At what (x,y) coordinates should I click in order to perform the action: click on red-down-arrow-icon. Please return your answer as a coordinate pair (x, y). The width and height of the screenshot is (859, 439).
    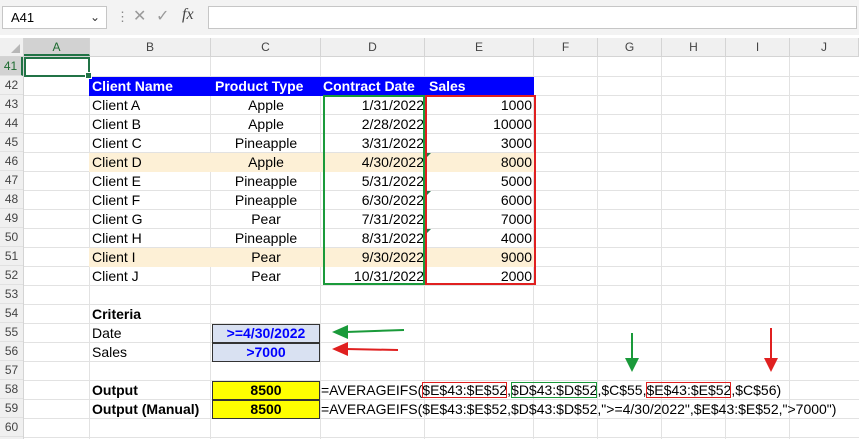
    Looking at the image, I should click on (771, 350).